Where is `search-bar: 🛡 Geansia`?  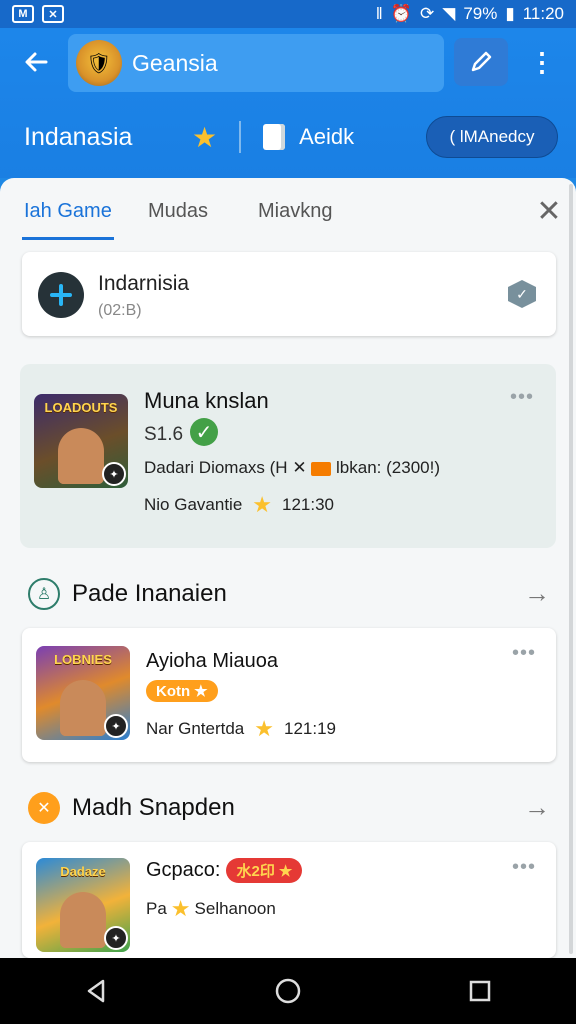
search-bar: 🛡 Geansia is located at coordinates (256, 63).